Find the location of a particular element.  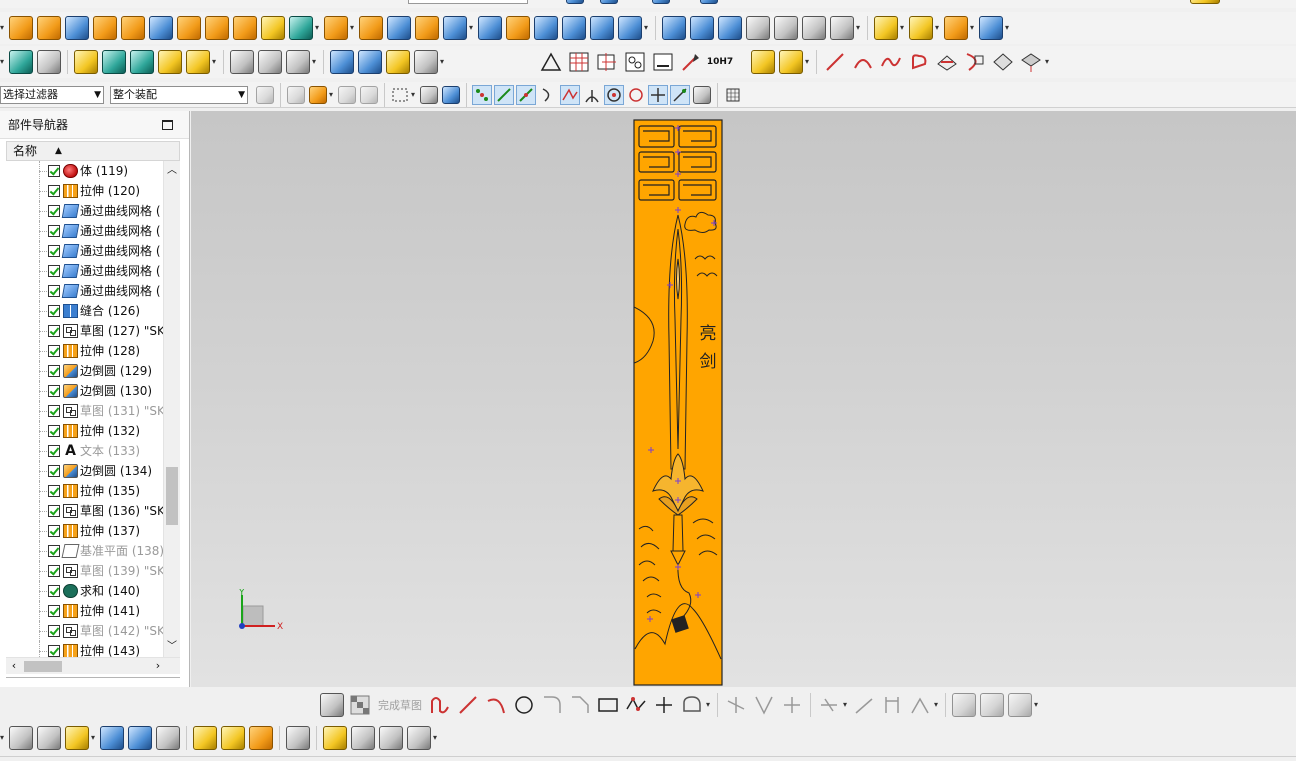

move-object-icon is located at coordinates (49, 62).